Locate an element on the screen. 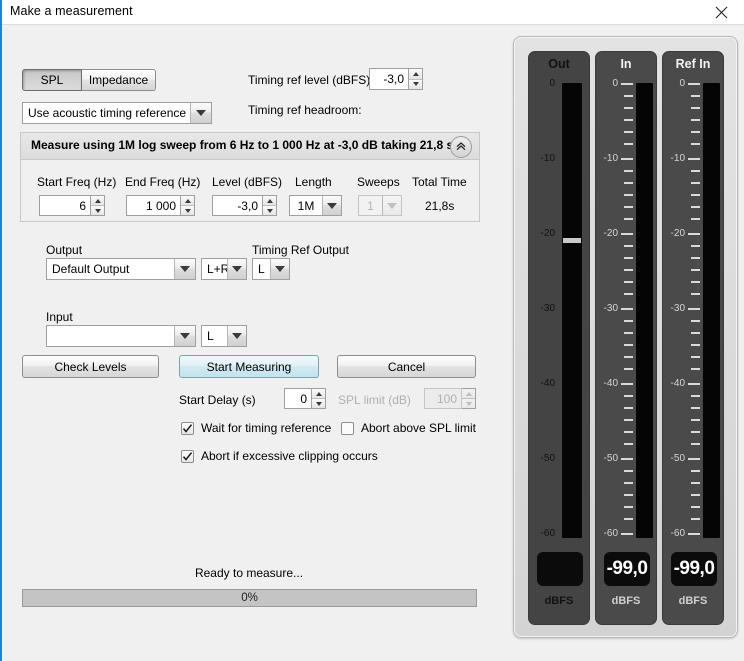  check-levels-label: Check Levels is located at coordinates (90, 366).